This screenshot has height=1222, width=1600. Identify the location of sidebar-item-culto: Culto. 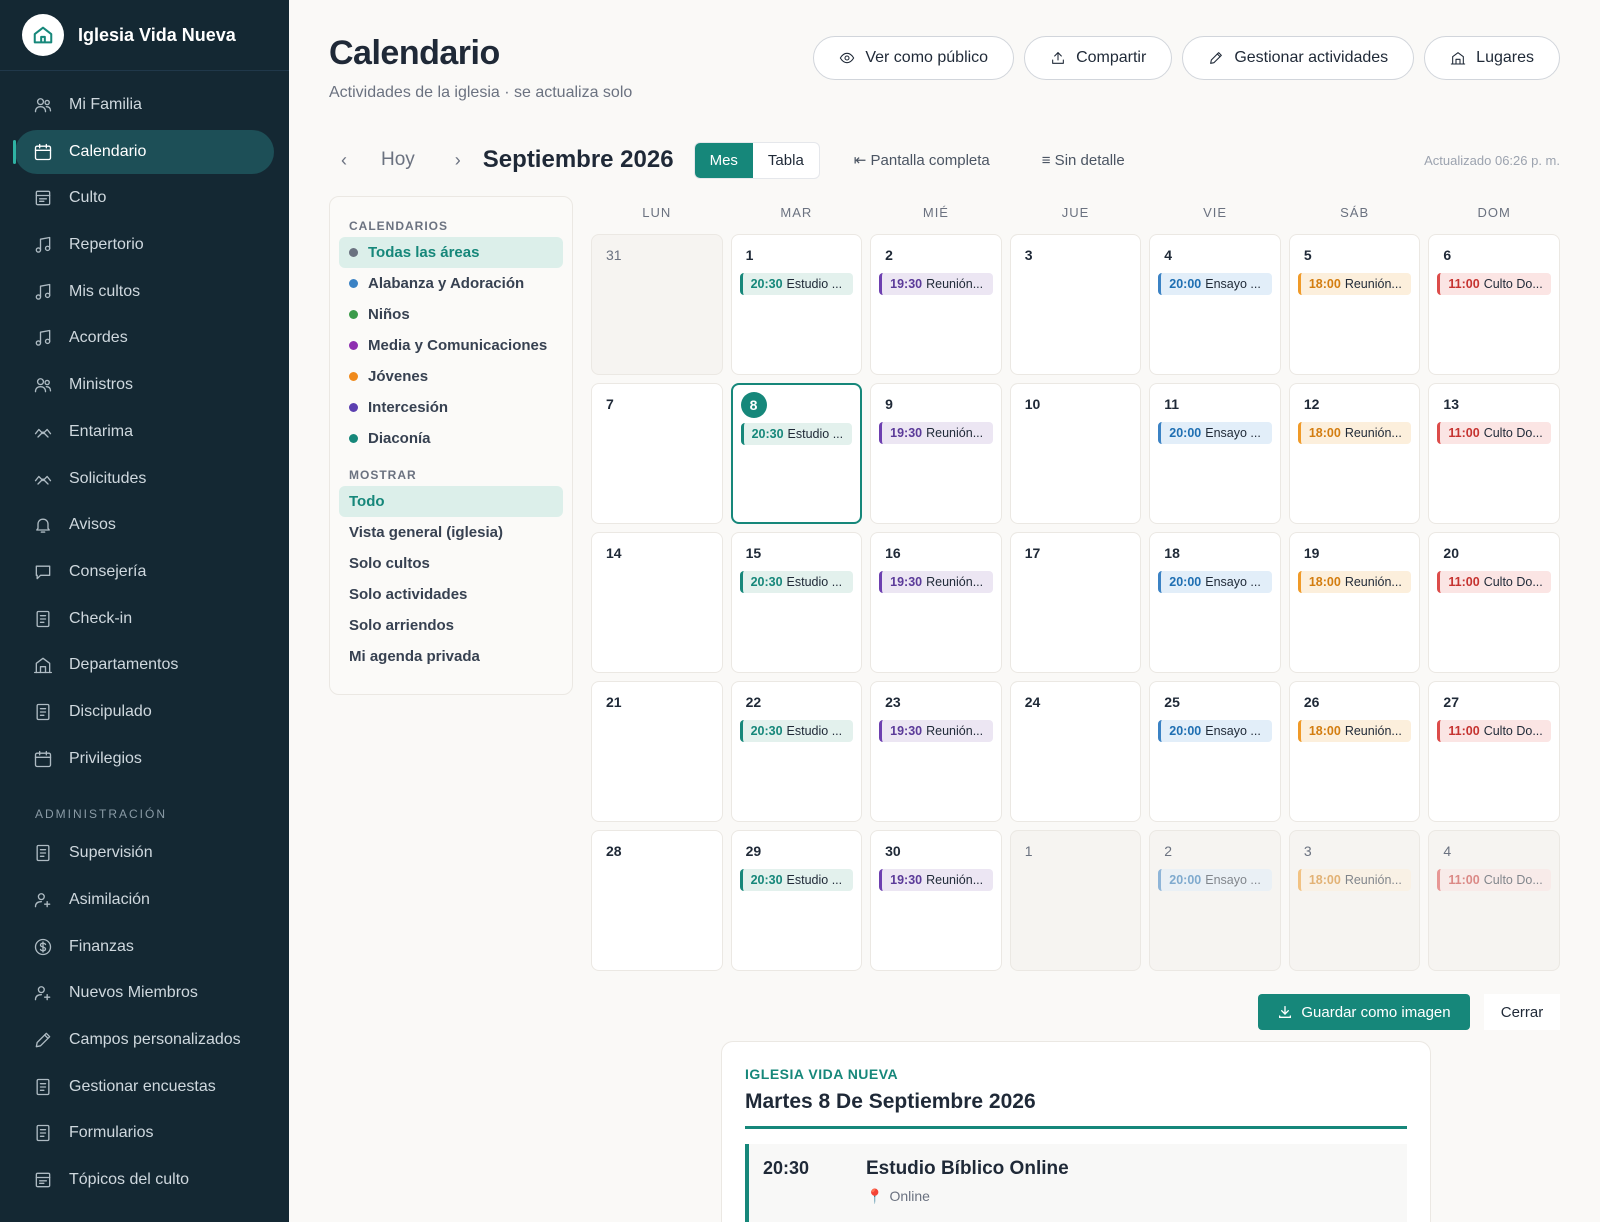
(144, 198).